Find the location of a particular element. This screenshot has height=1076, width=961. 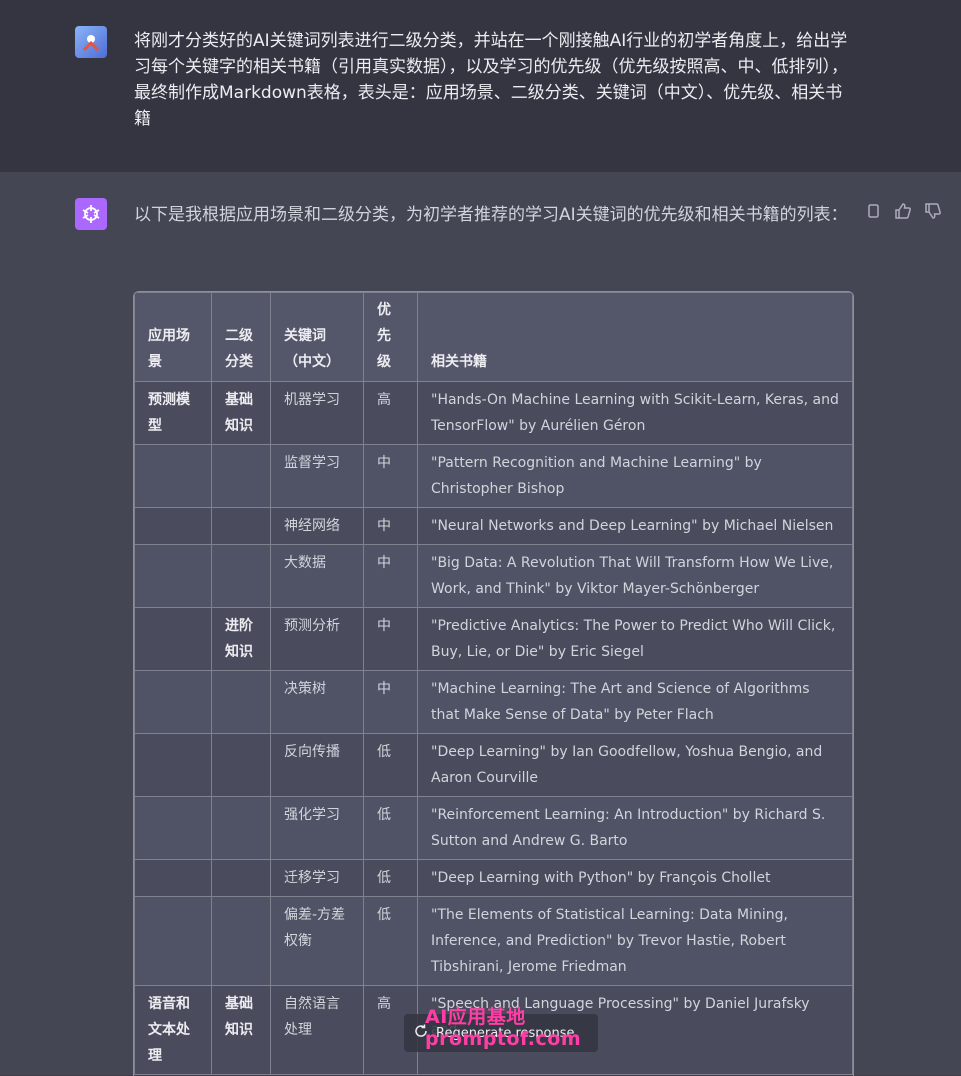

cell-keyword: 监督学习 is located at coordinates (317, 476).